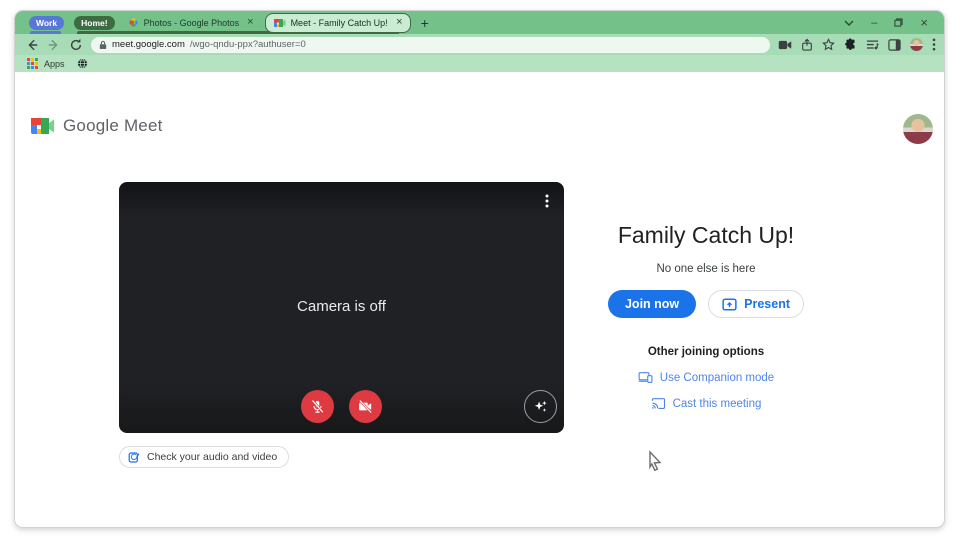 The image size is (960, 540). I want to click on lock-icon, so click(103, 45).